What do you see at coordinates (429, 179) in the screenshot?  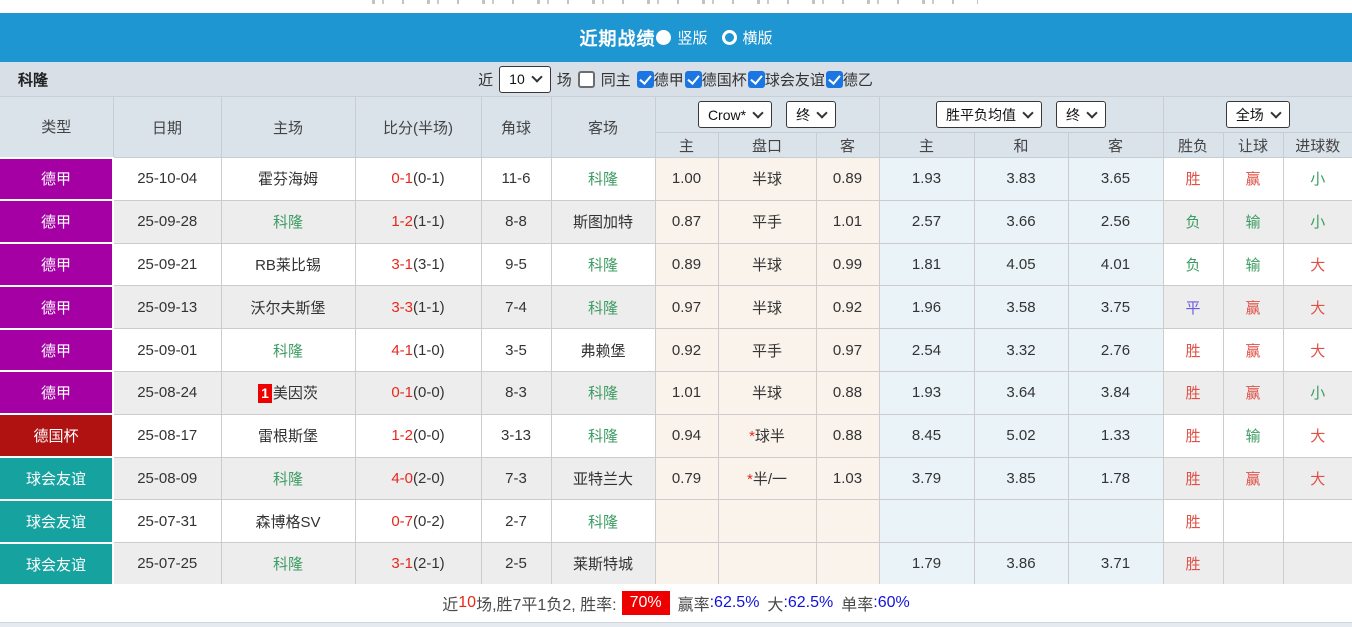 I see `half-score: (0-1)` at bounding box center [429, 179].